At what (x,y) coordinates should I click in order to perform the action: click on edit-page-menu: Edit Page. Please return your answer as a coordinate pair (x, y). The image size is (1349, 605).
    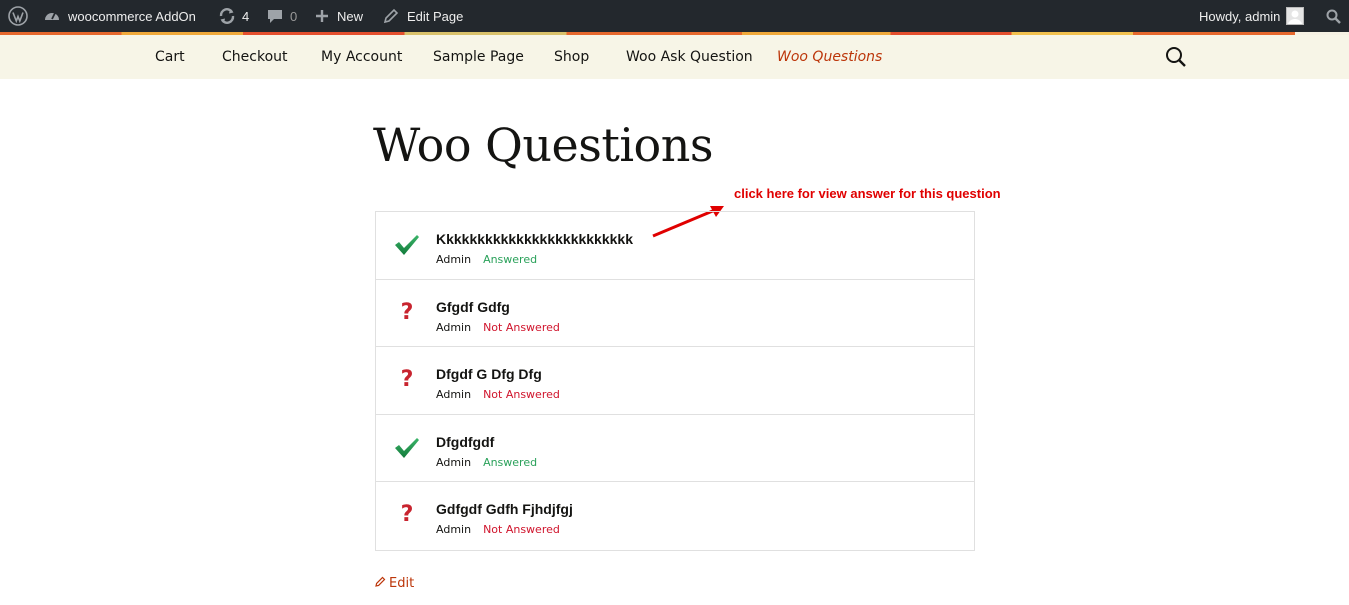
    Looking at the image, I should click on (423, 16).